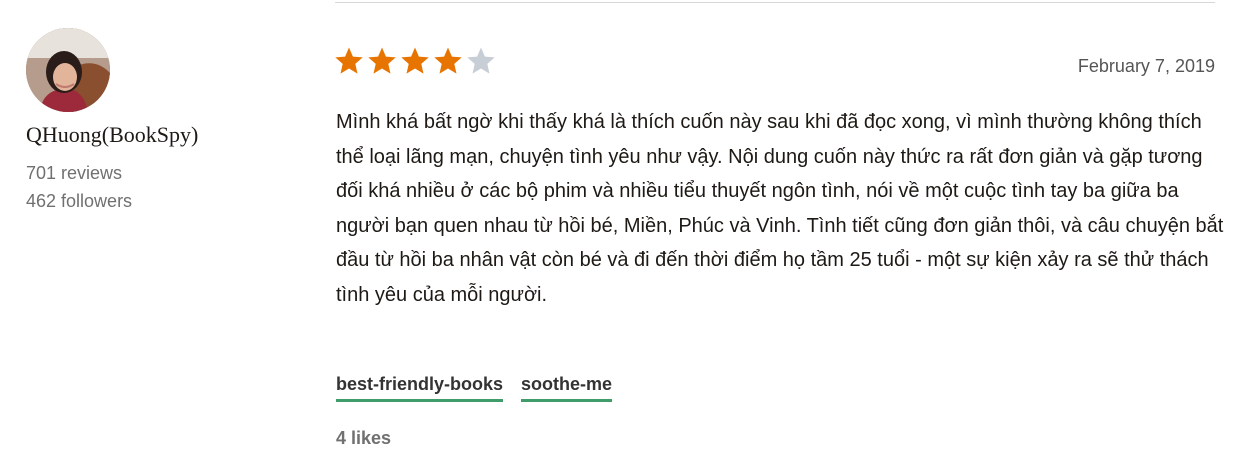  Describe the element at coordinates (1146, 66) in the screenshot. I see `review-date: February 7, 2019` at that location.